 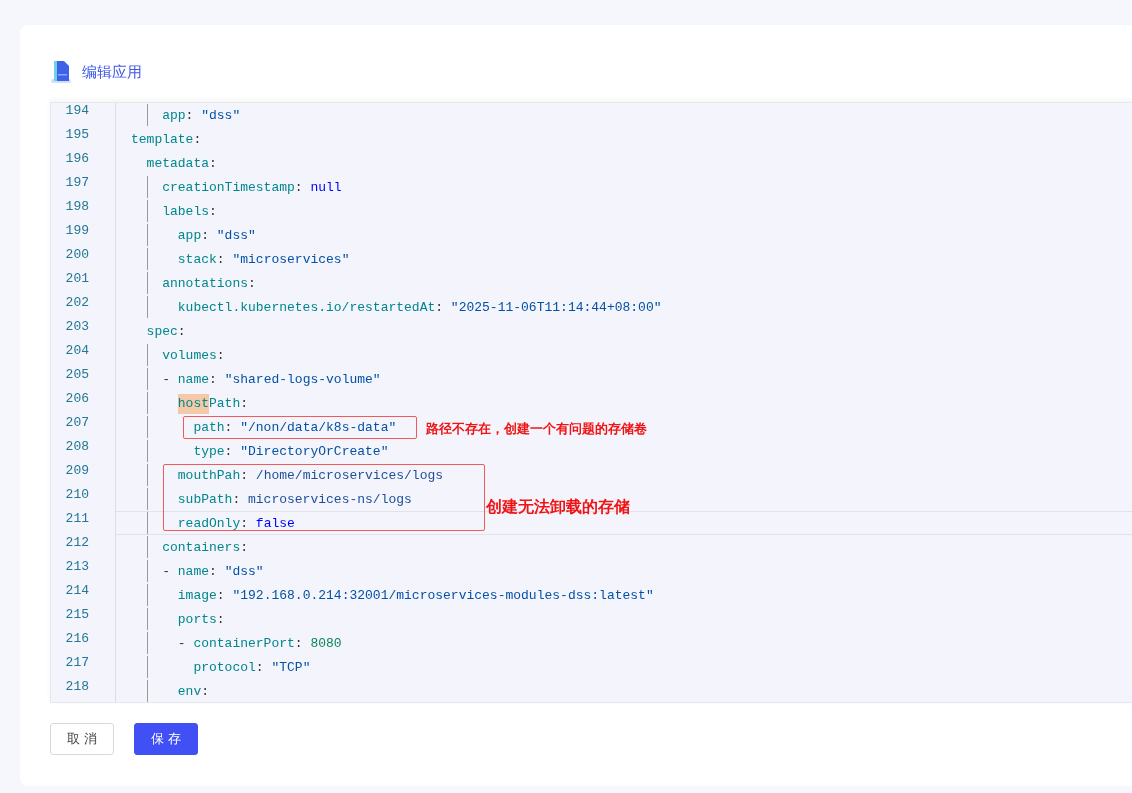 I want to click on code-line: creationTimestamp: null, so click(x=252, y=187).